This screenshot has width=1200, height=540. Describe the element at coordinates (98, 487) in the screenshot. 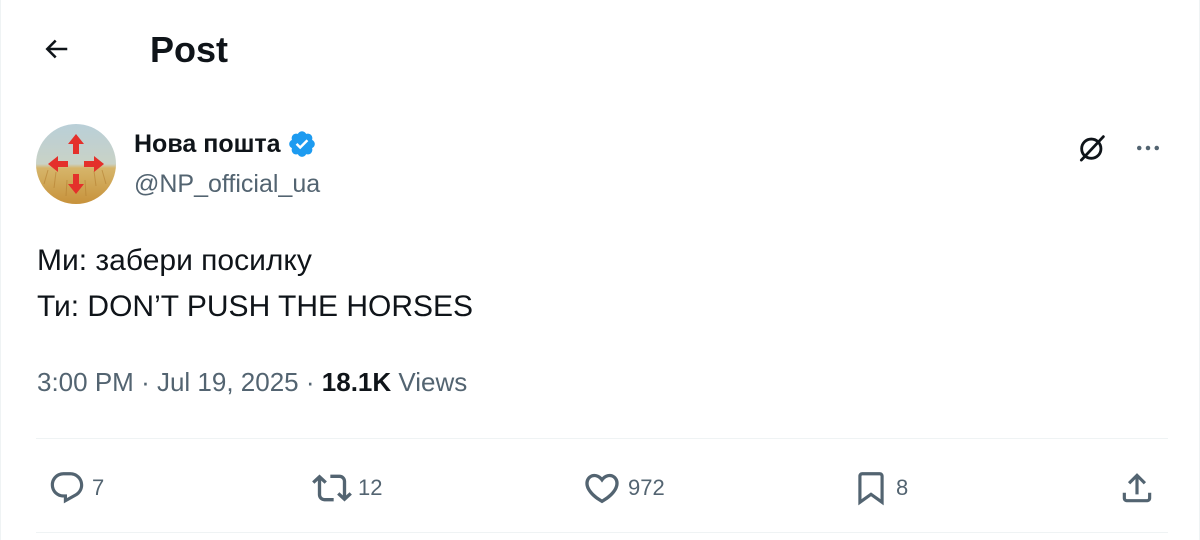

I see `reply-count: 7` at that location.